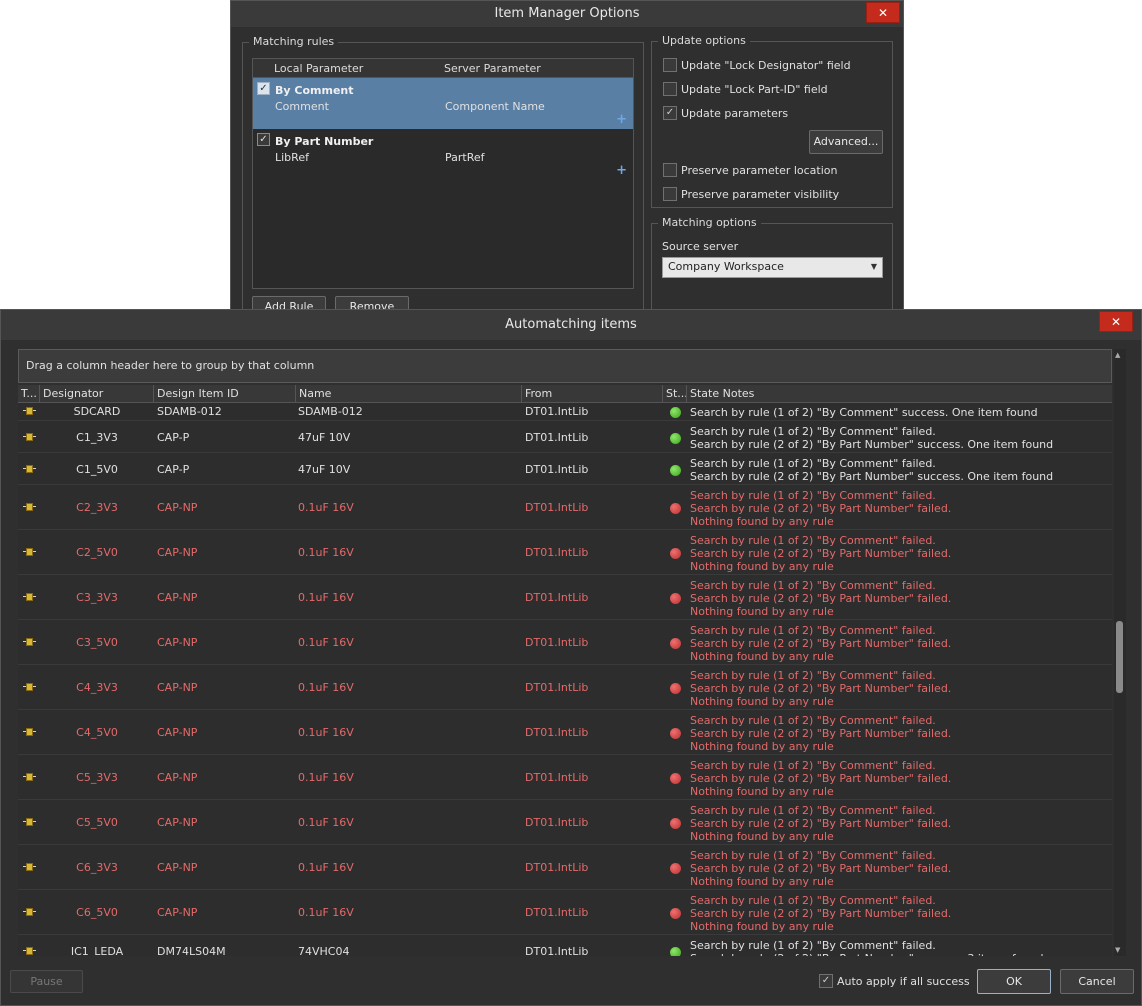 This screenshot has width=1142, height=1006. What do you see at coordinates (592, 394) in the screenshot?
I see `column-from: From` at bounding box center [592, 394].